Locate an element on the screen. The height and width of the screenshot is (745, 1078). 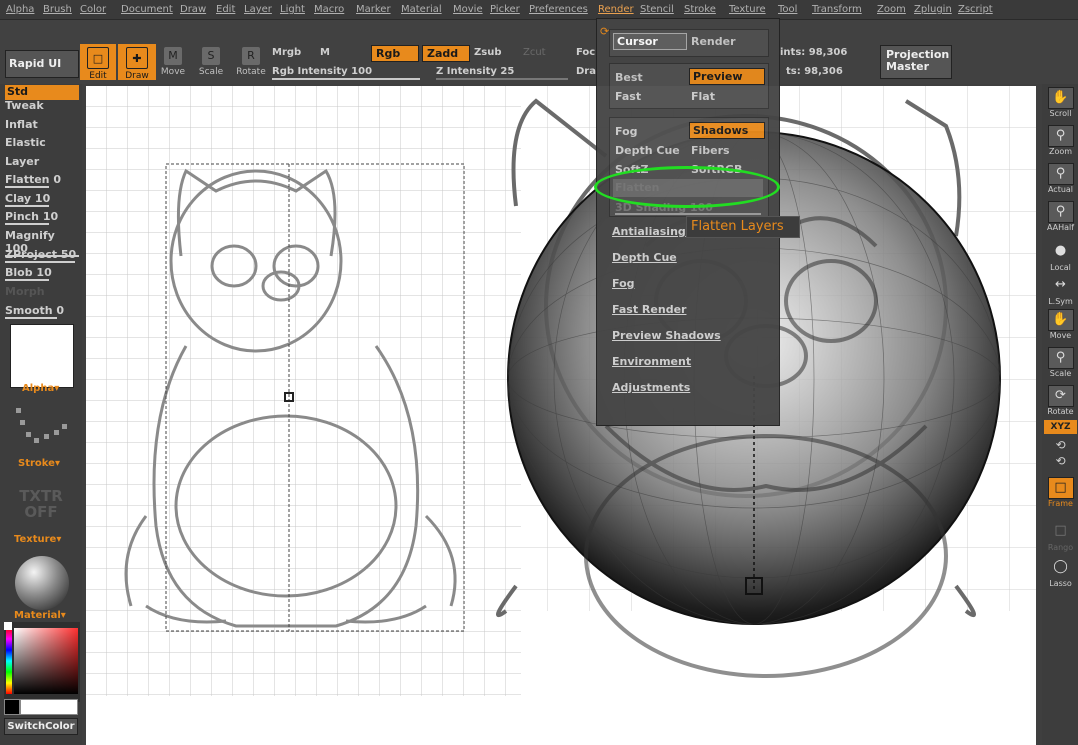
zcut-button: Zcut is located at coordinates (534, 52).